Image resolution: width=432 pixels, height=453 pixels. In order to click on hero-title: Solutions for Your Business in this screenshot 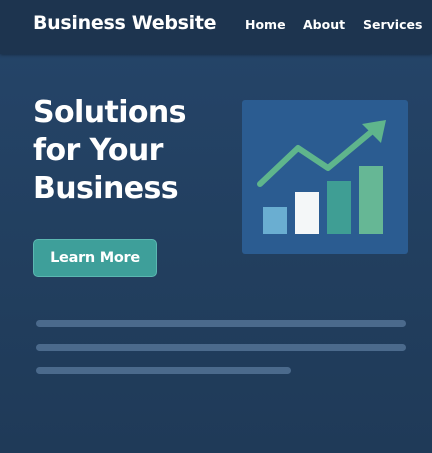, I will do `click(128, 151)`.